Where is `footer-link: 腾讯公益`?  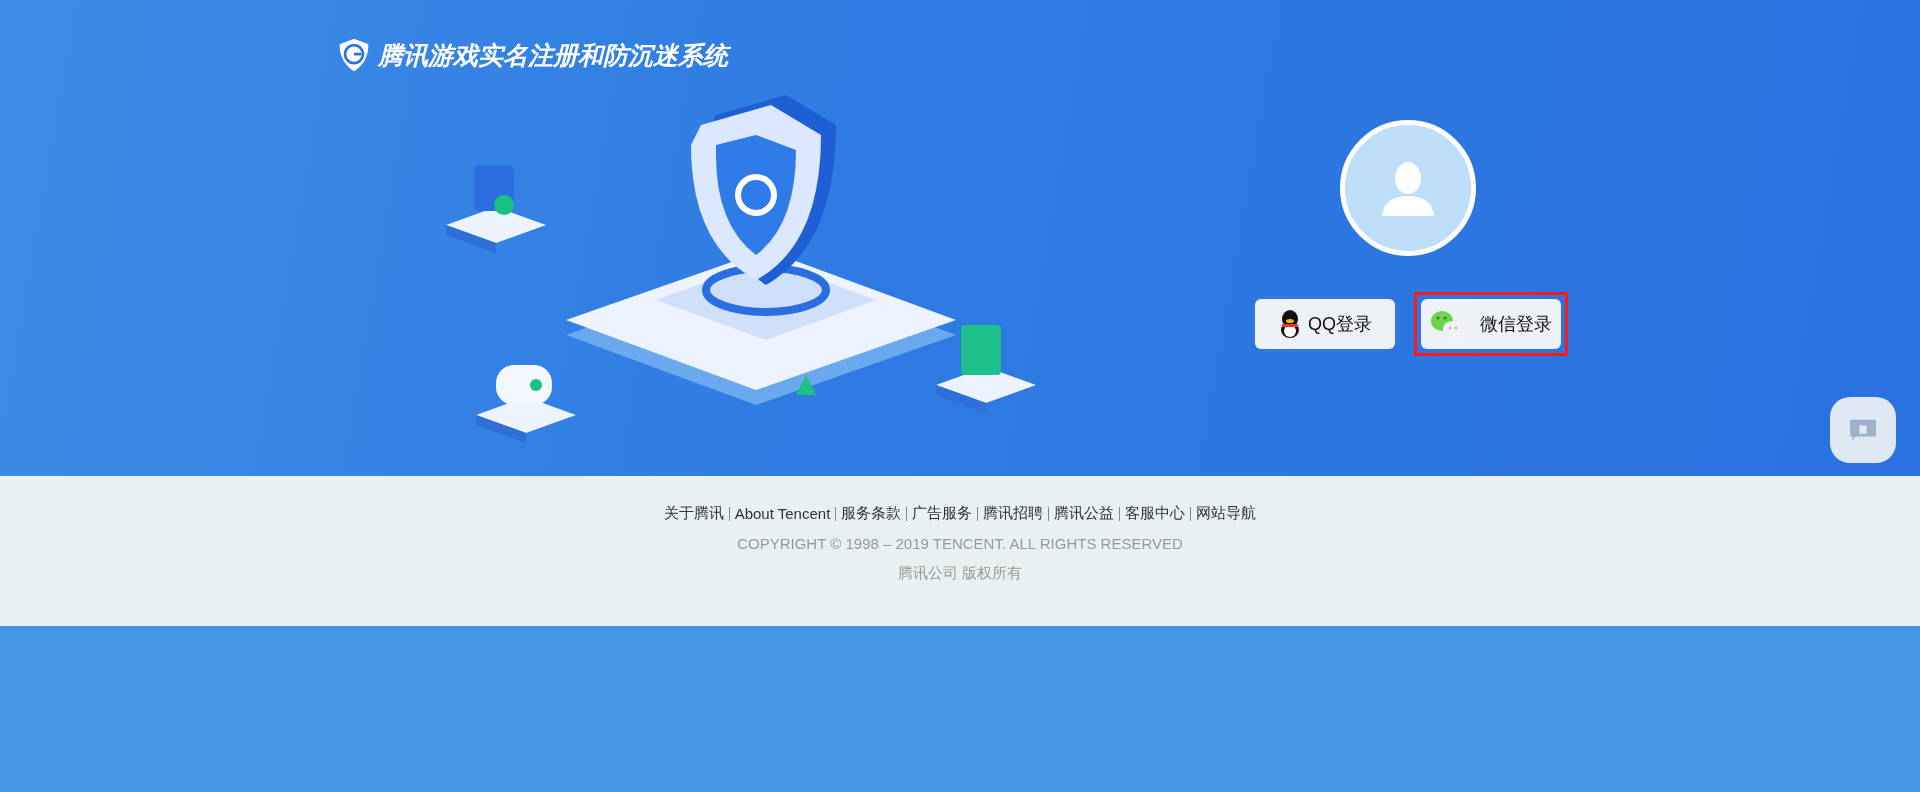
footer-link: 腾讯公益 is located at coordinates (1084, 513).